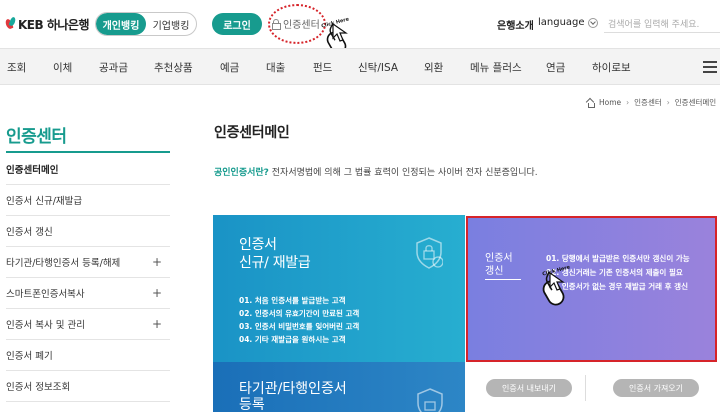 The image size is (720, 412). Describe the element at coordinates (252, 133) in the screenshot. I see `page-title: 인증센터메인` at that location.